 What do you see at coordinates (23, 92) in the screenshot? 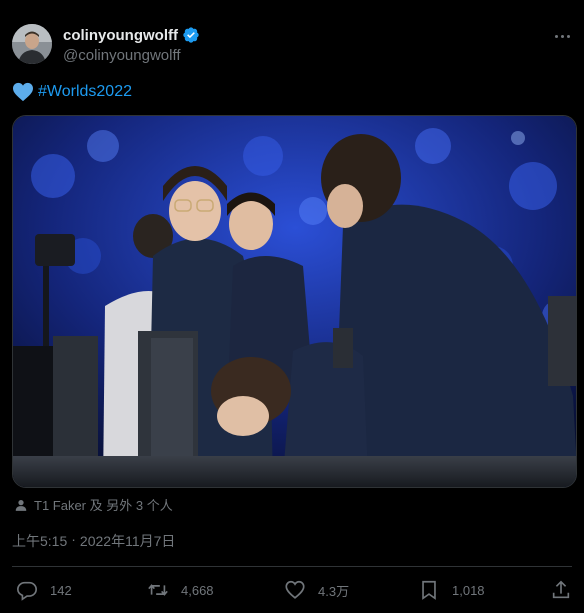
I see `blue-heart-icon` at bounding box center [23, 92].